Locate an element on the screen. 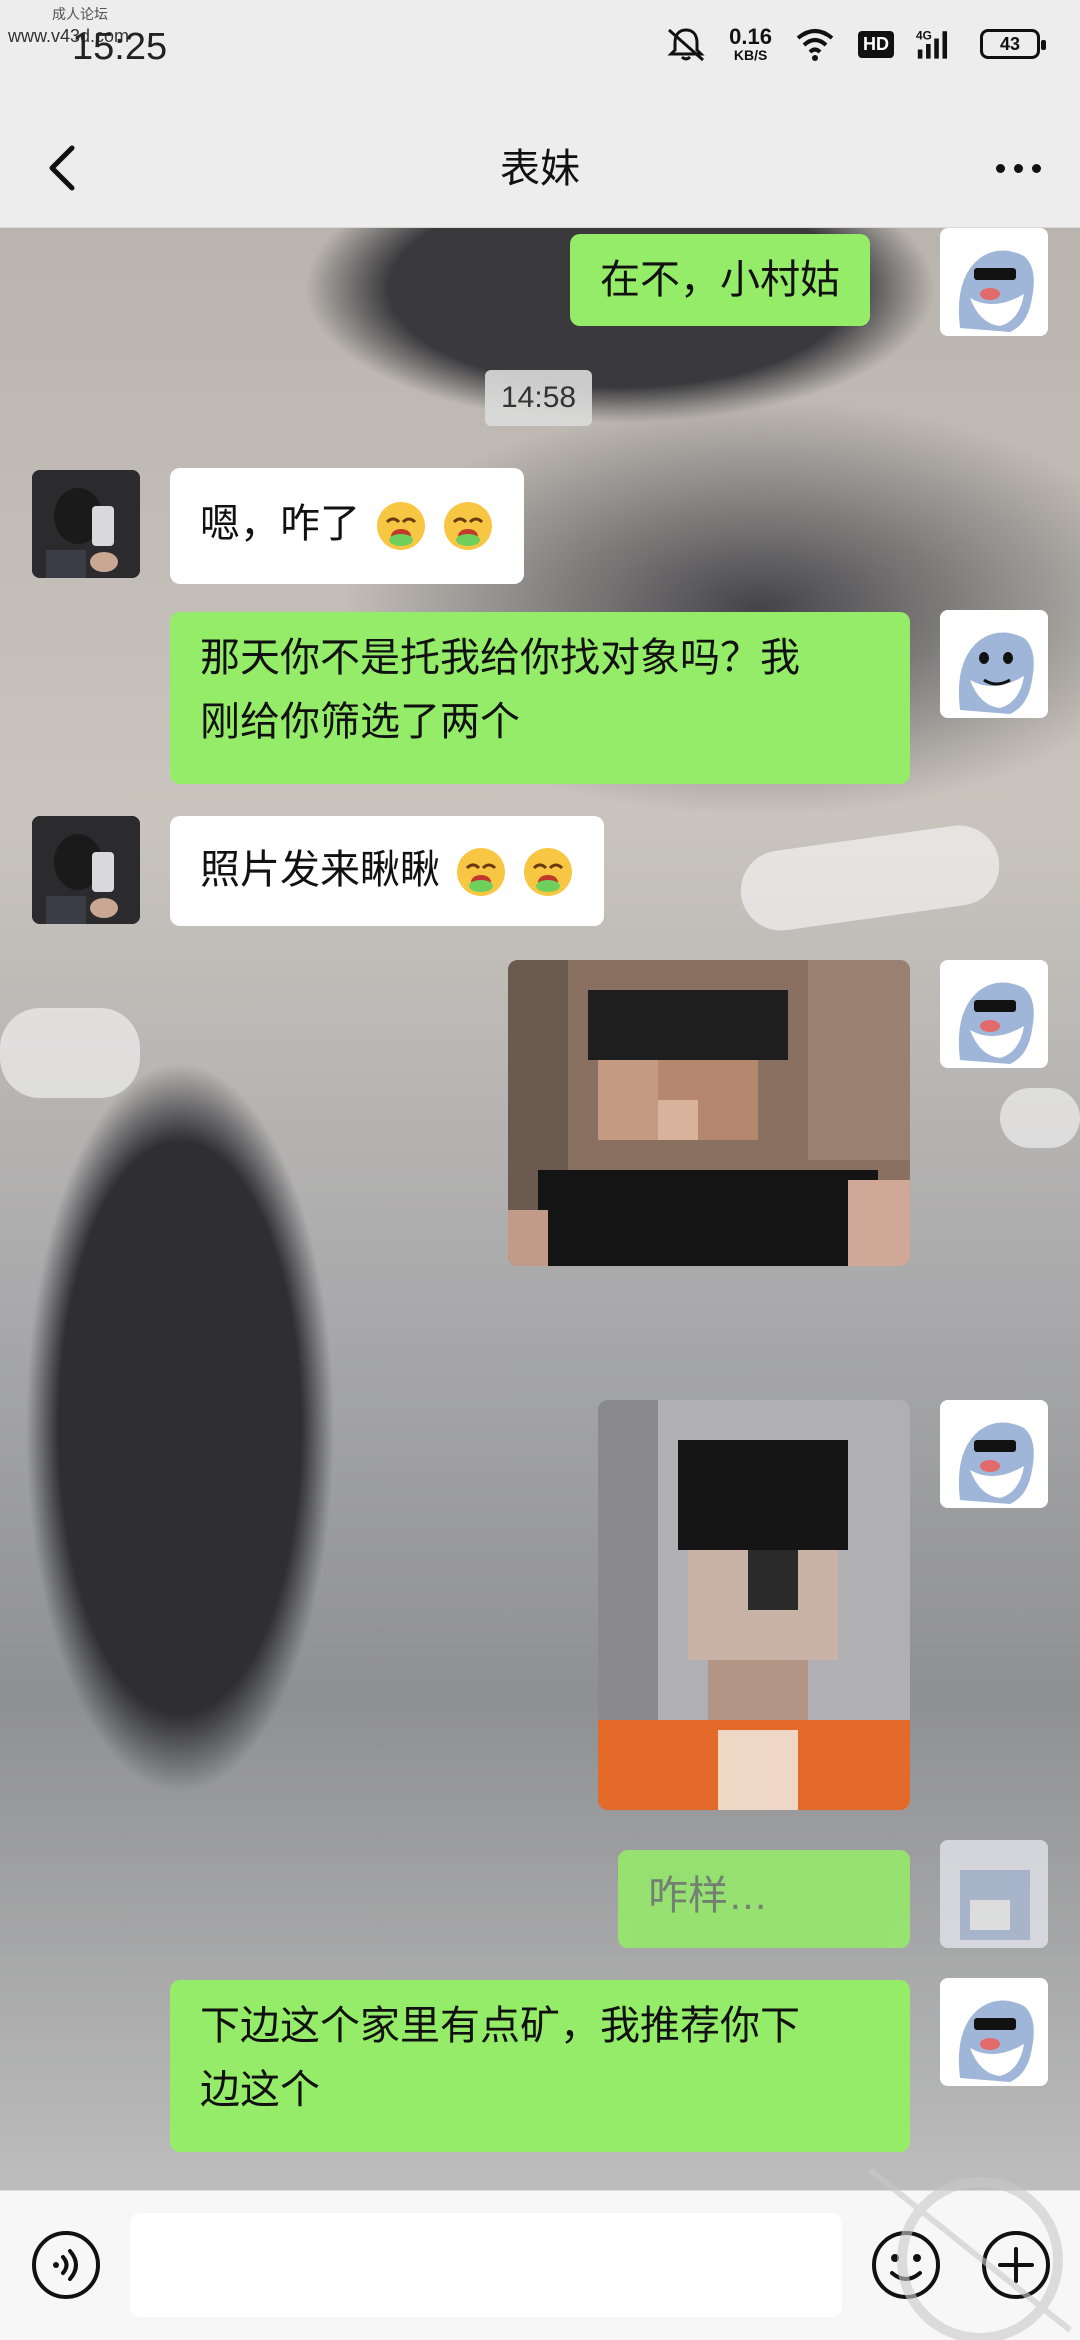 The image size is (1080, 2340). watermark-stamp is located at coordinates (970, 2253).